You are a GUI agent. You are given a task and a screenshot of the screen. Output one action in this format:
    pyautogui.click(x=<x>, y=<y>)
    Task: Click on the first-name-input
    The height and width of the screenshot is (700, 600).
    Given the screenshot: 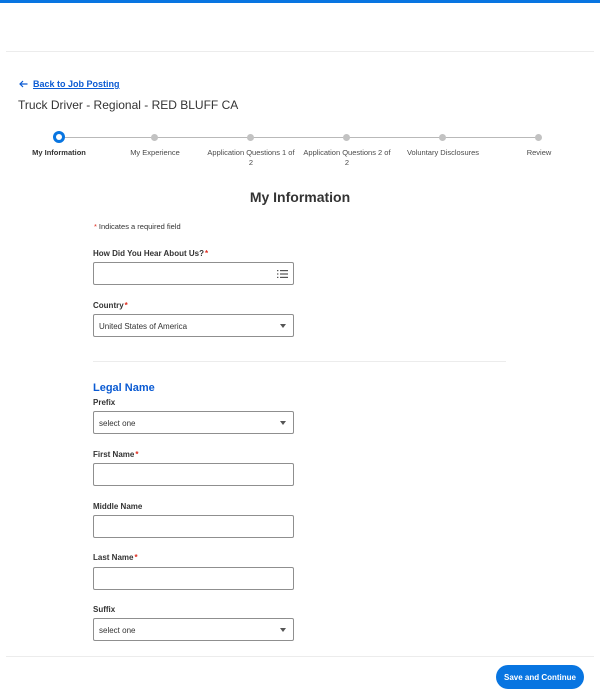 What is the action you would take?
    pyautogui.click(x=193, y=474)
    